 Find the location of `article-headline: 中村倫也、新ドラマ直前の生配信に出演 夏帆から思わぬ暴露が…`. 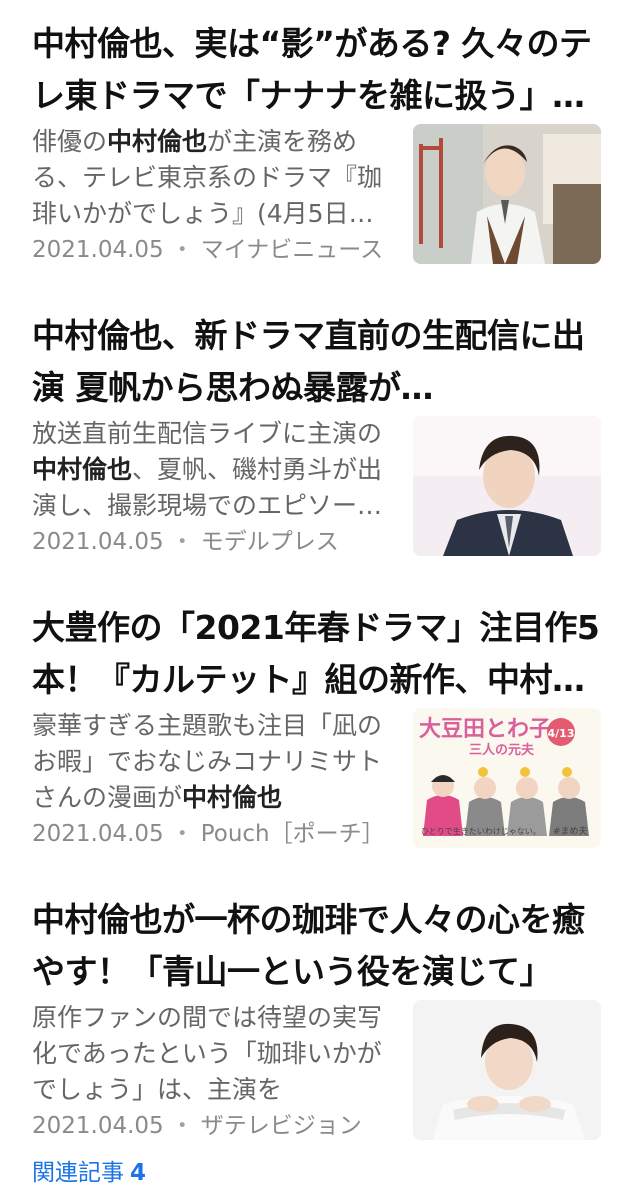

article-headline: 中村倫也、新ドラマ直前の生配信に出演 夏帆から思わぬ暴露が… is located at coordinates (317, 362).